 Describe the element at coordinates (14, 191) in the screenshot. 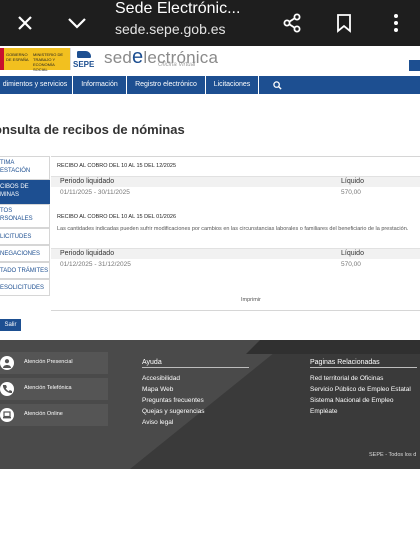

I see `menu-label: CIBOS DE MINAS` at that location.